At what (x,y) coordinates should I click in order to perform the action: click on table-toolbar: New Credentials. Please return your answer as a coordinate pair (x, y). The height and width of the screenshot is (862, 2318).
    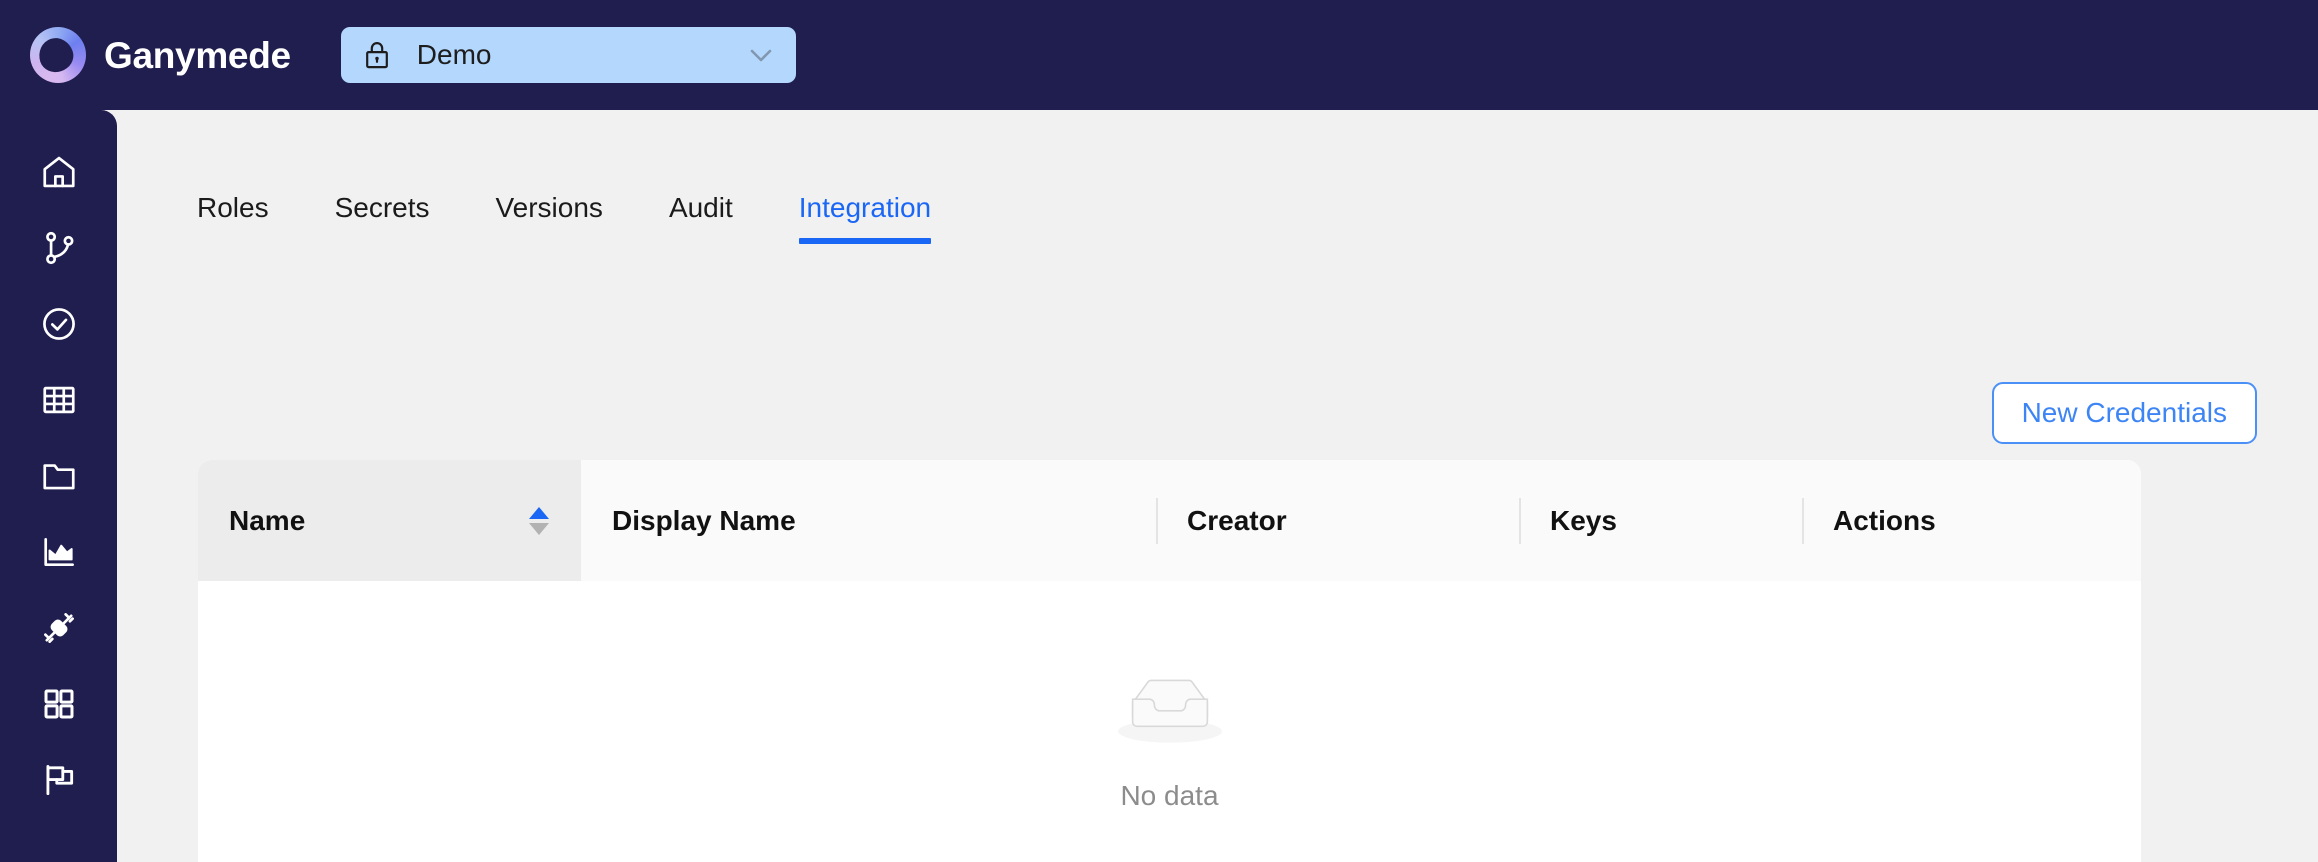
    Looking at the image, I should click on (2124, 413).